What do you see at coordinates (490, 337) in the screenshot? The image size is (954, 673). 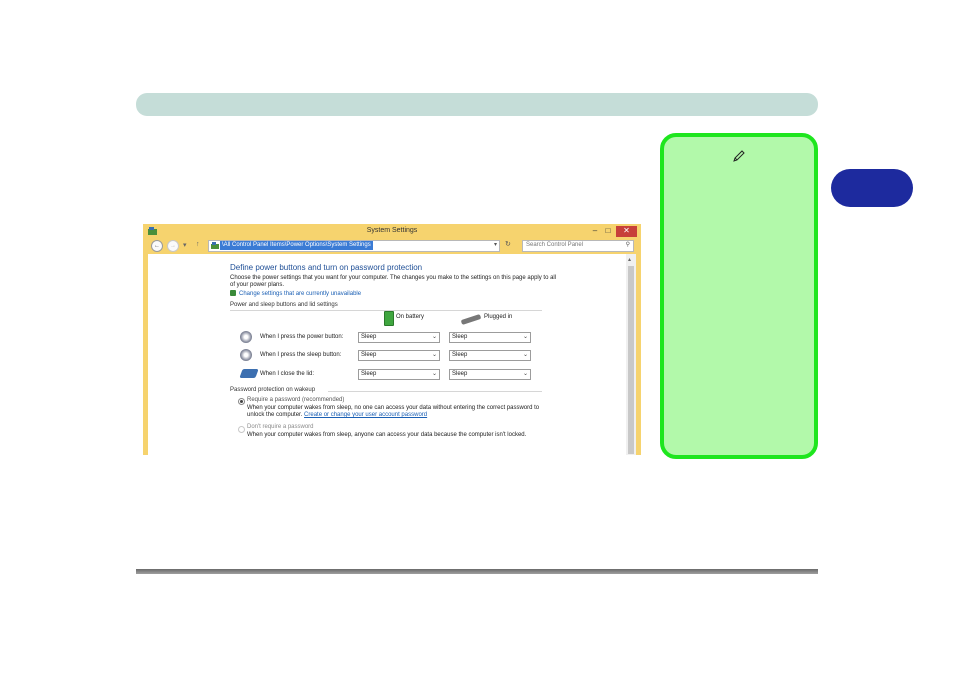 I see `power-button-plugged-select: Sleep ⌄` at bounding box center [490, 337].